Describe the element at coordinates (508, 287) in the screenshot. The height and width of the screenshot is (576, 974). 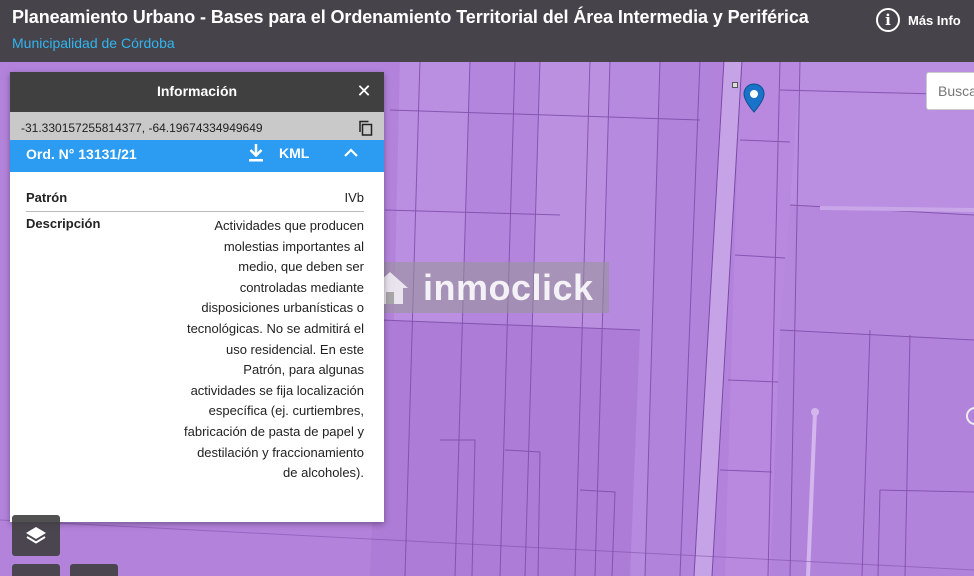
I see `watermark-text: inmoclick` at that location.